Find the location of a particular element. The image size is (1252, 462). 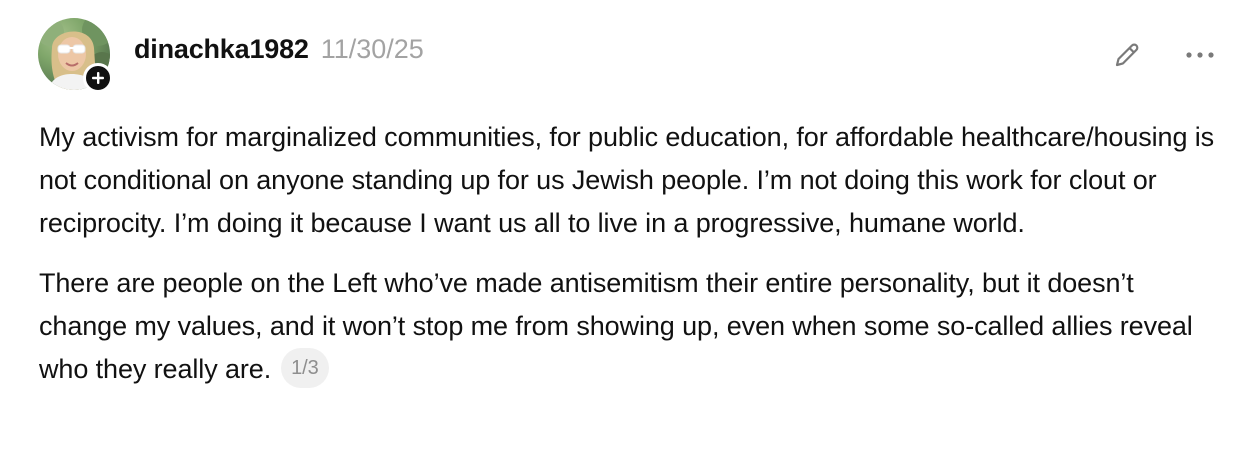

thread-page-indicator: 1/3 is located at coordinates (305, 367).